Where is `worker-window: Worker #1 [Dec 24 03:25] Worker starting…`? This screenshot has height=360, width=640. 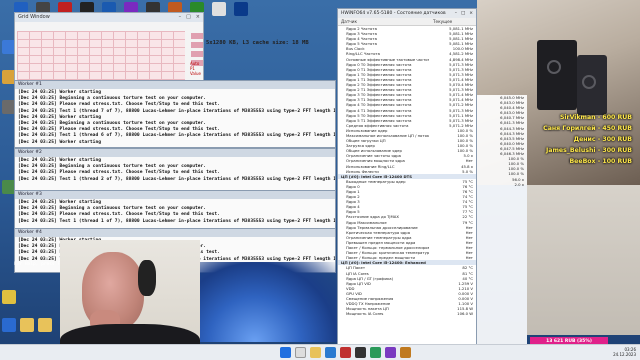
worker-window: Worker #1 [Dec 24 03:25] Worker starting… is located at coordinates (175, 114).